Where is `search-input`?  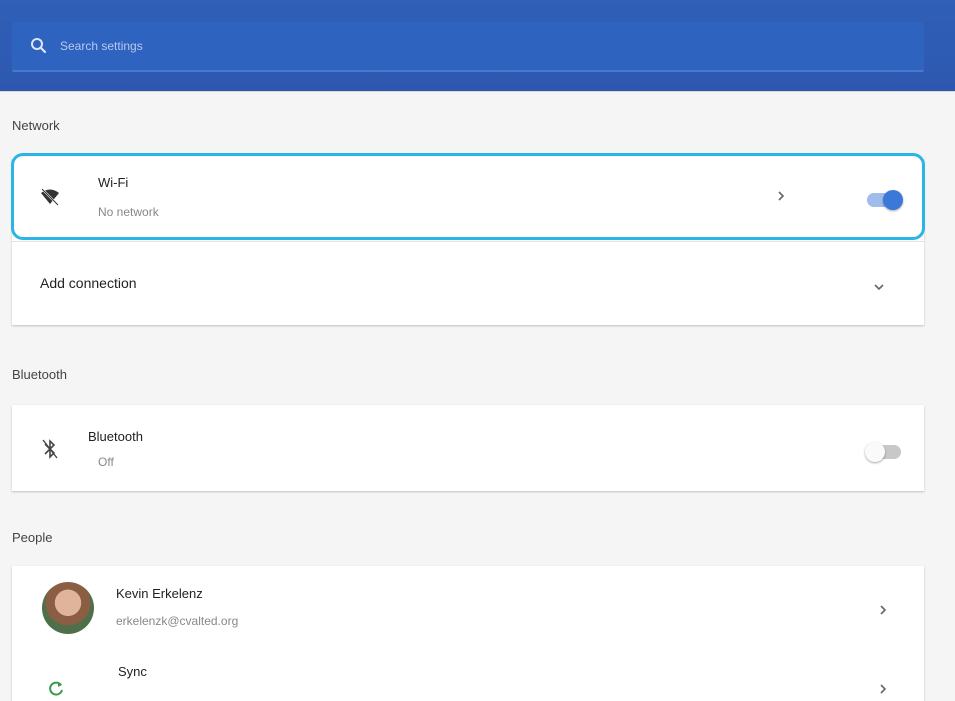
search-input is located at coordinates (360, 46).